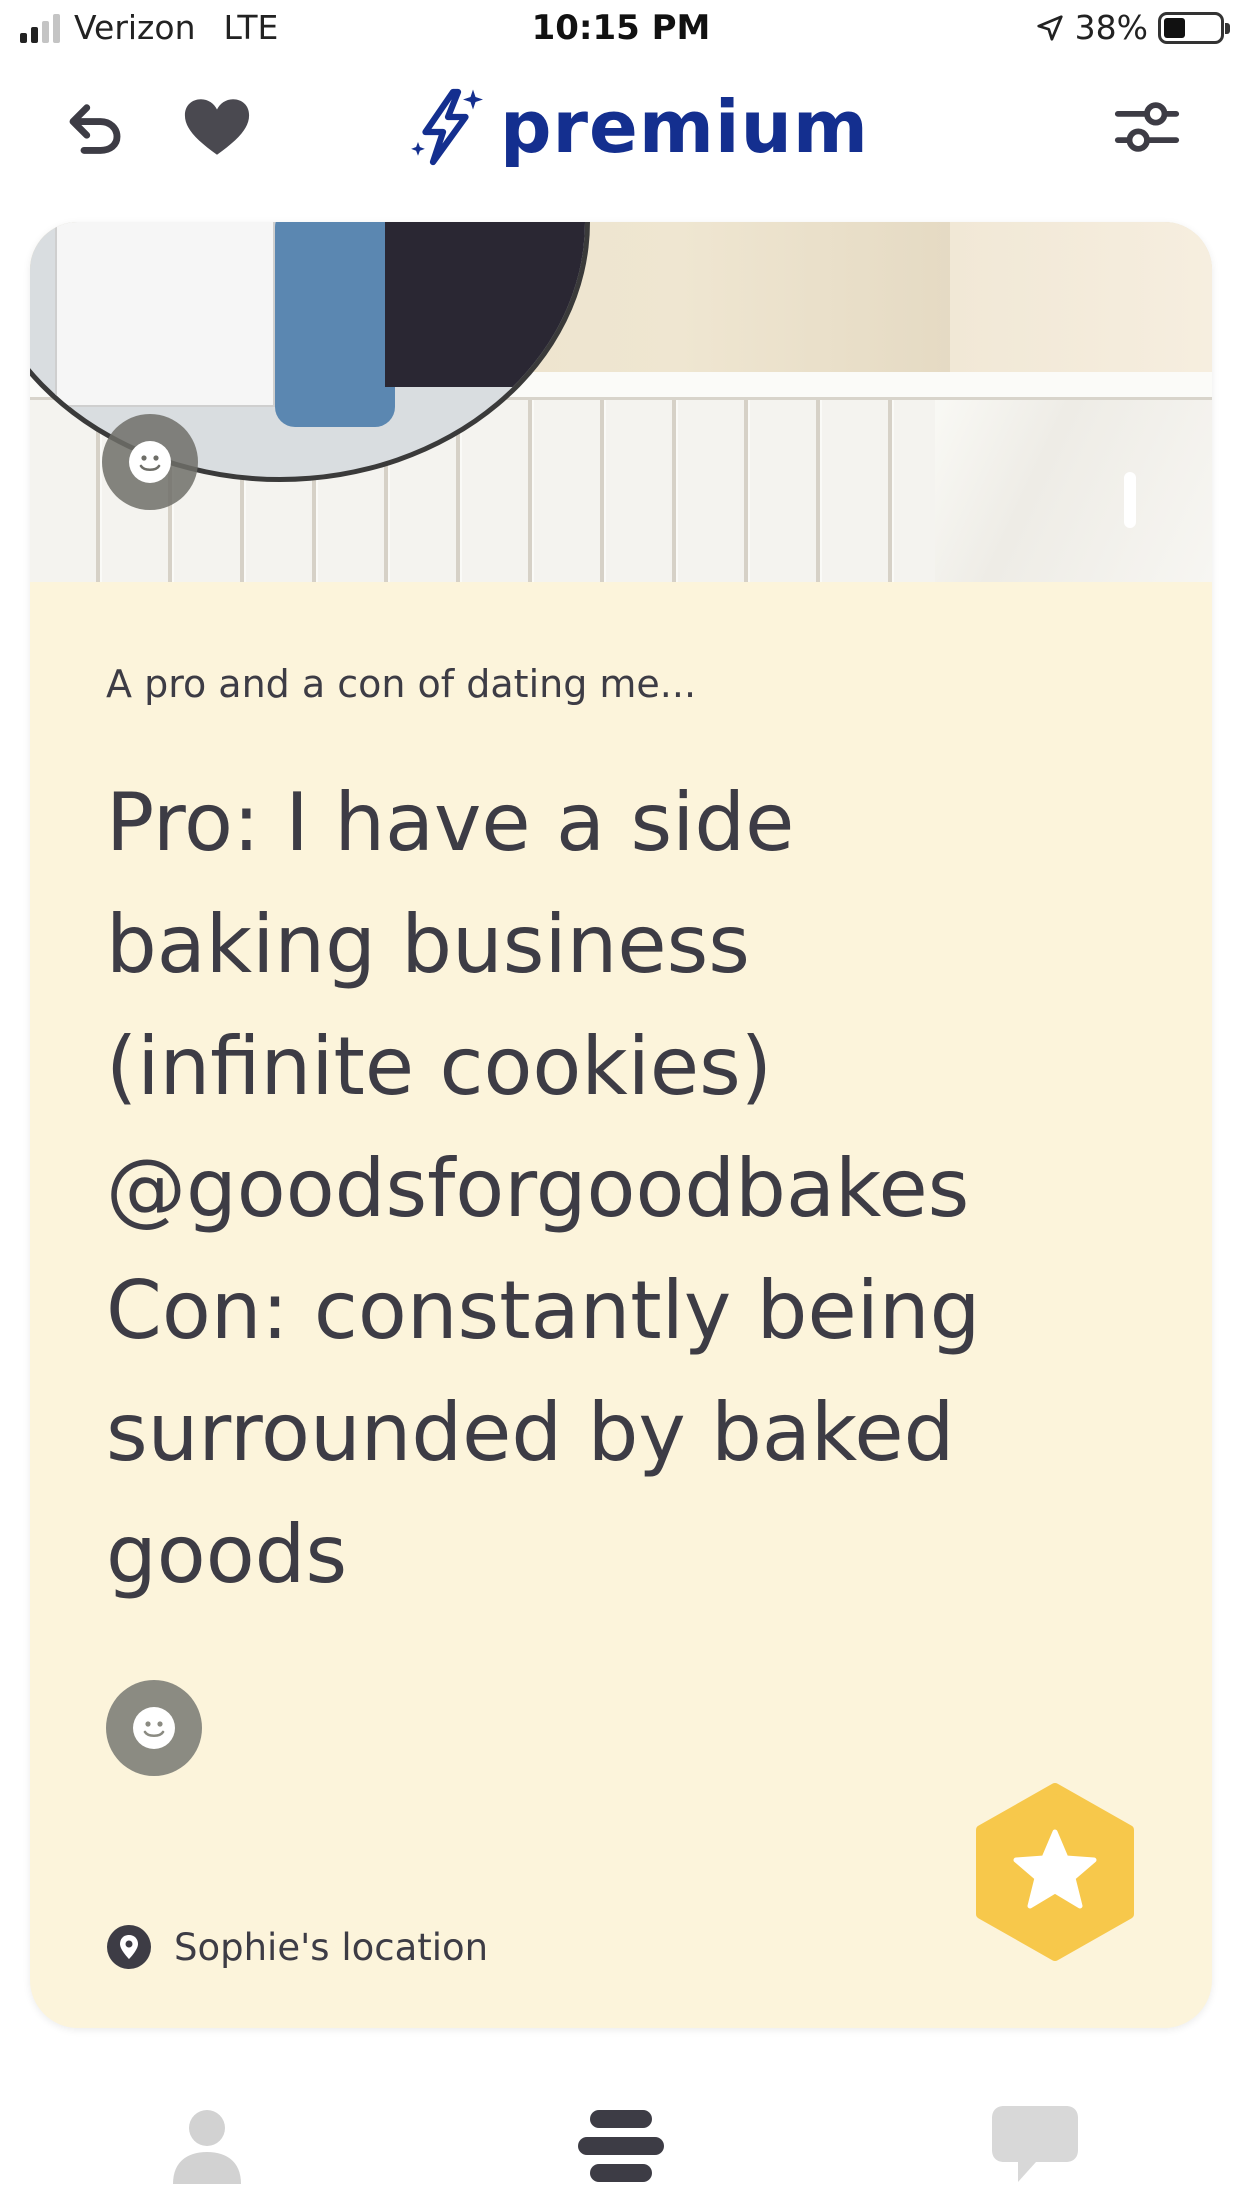 This screenshot has width=1242, height=2208. I want to click on photo-corner, so click(1073, 477).